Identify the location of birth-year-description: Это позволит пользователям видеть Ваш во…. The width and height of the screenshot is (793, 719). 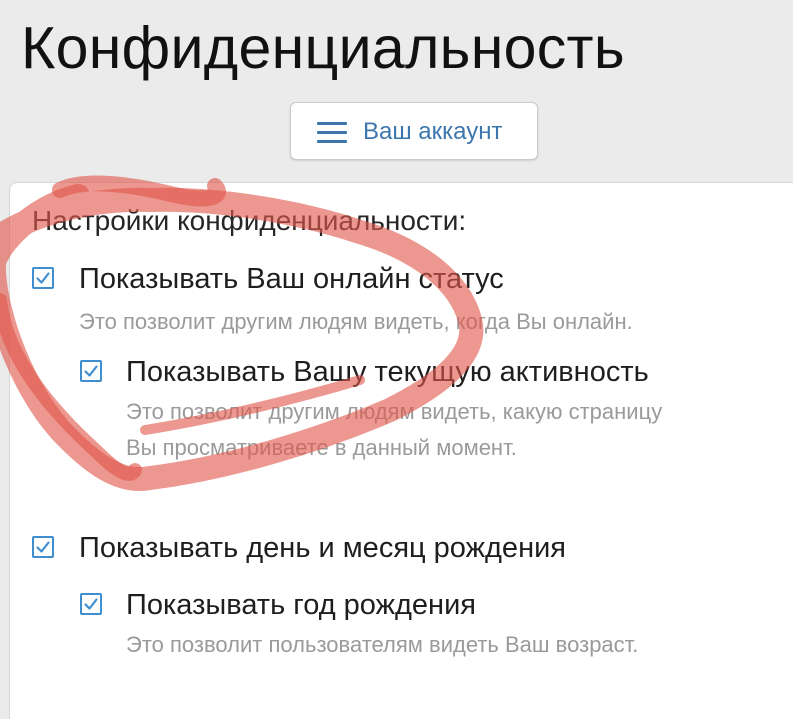
(382, 644).